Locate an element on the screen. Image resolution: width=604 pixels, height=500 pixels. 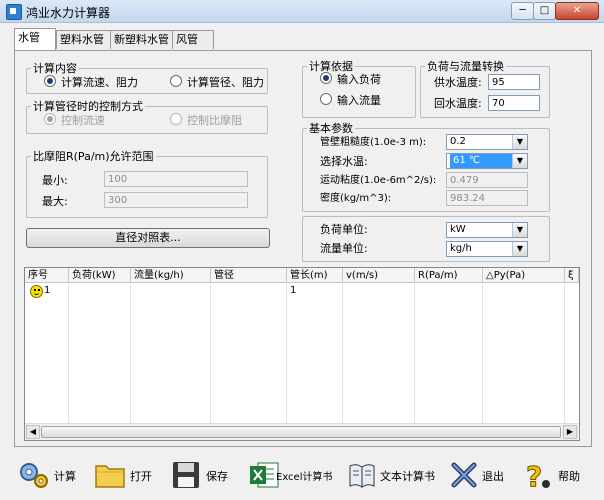
control-mode-title: 计算管径时的控制方式 is located at coordinates (88, 106).